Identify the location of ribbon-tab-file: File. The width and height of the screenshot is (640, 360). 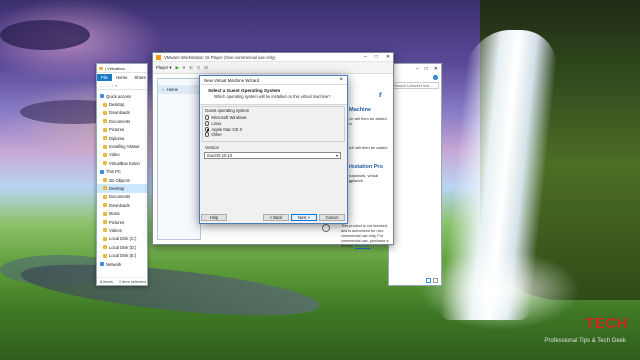
(104, 77).